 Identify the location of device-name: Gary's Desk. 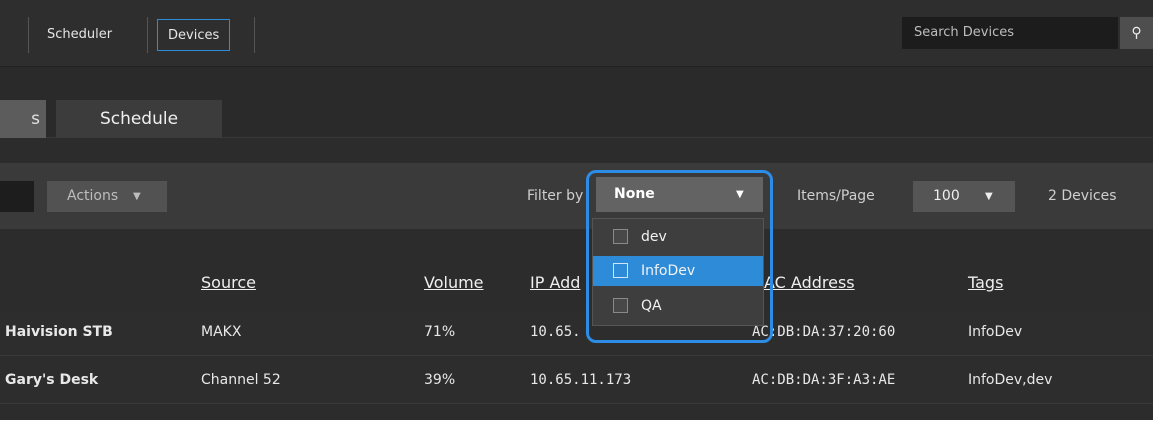
(52, 380).